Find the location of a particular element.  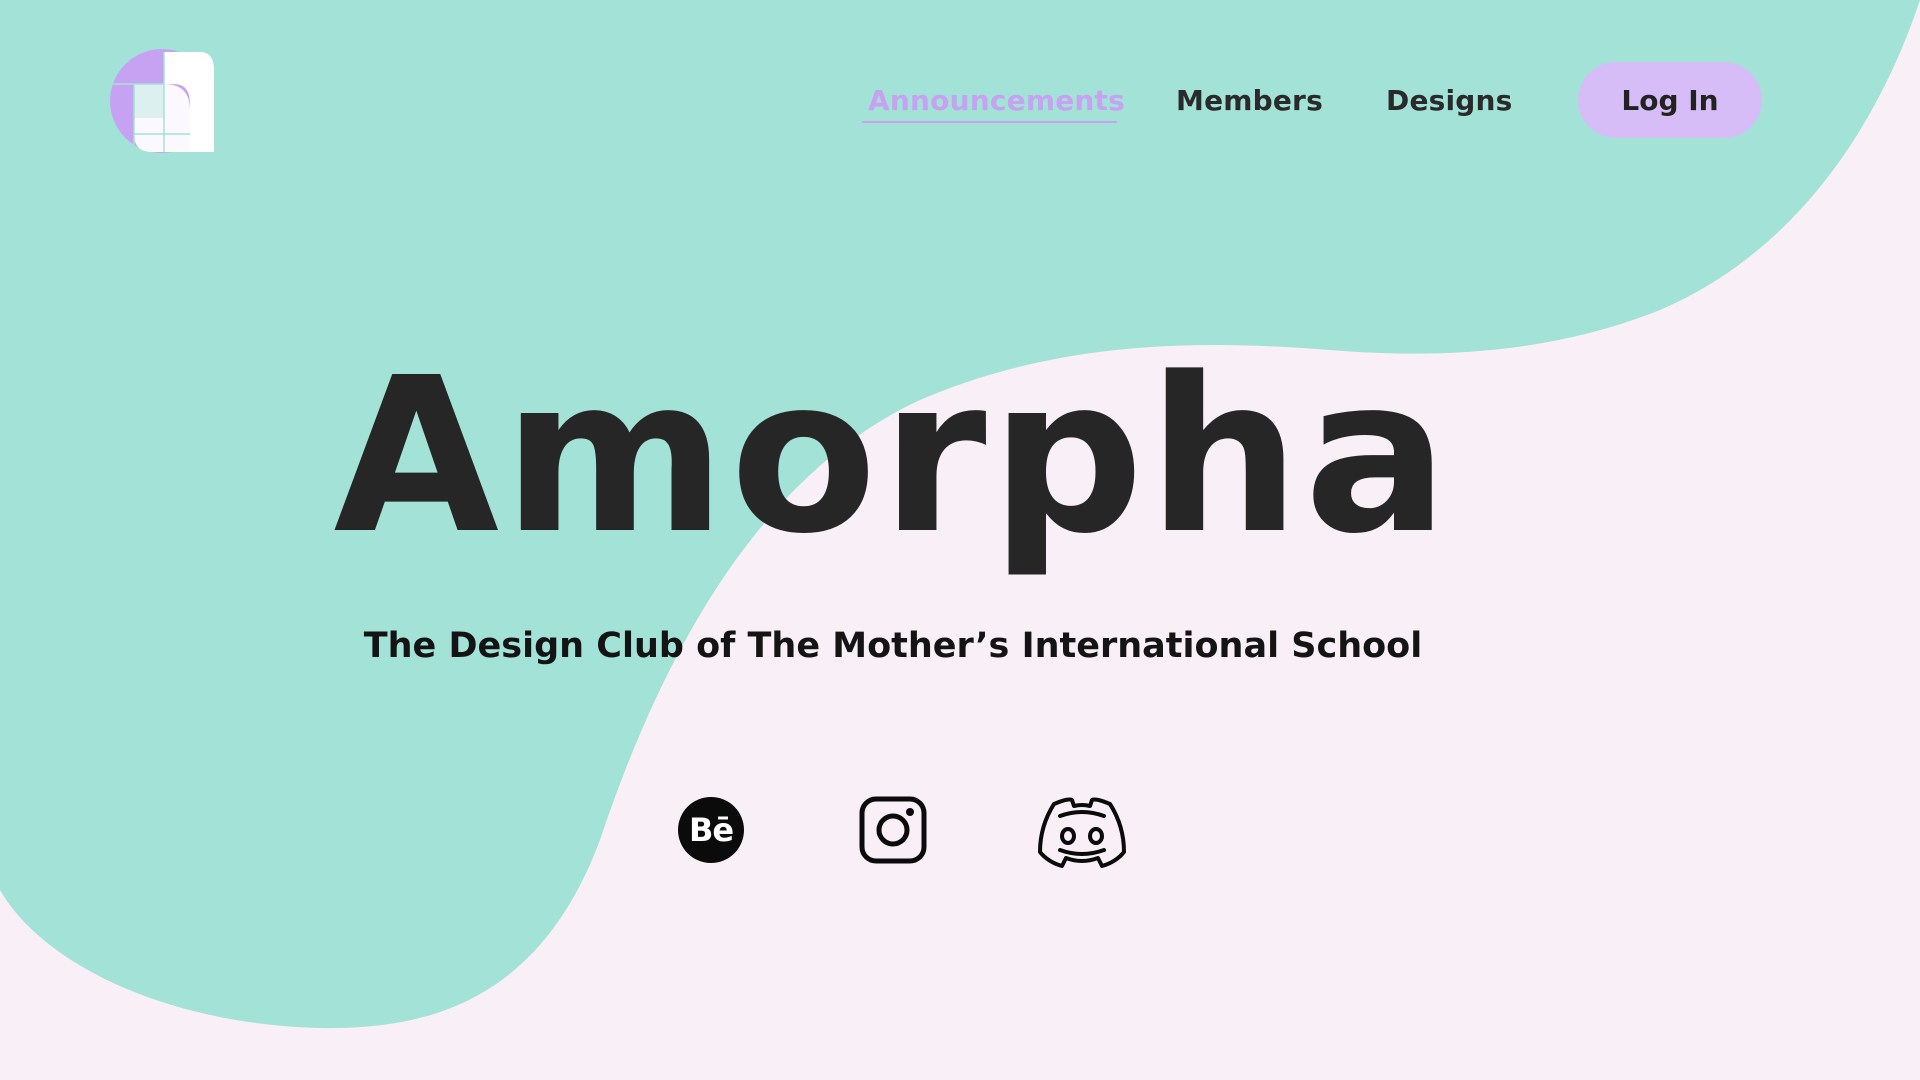

discord-link is located at coordinates (1082, 830).